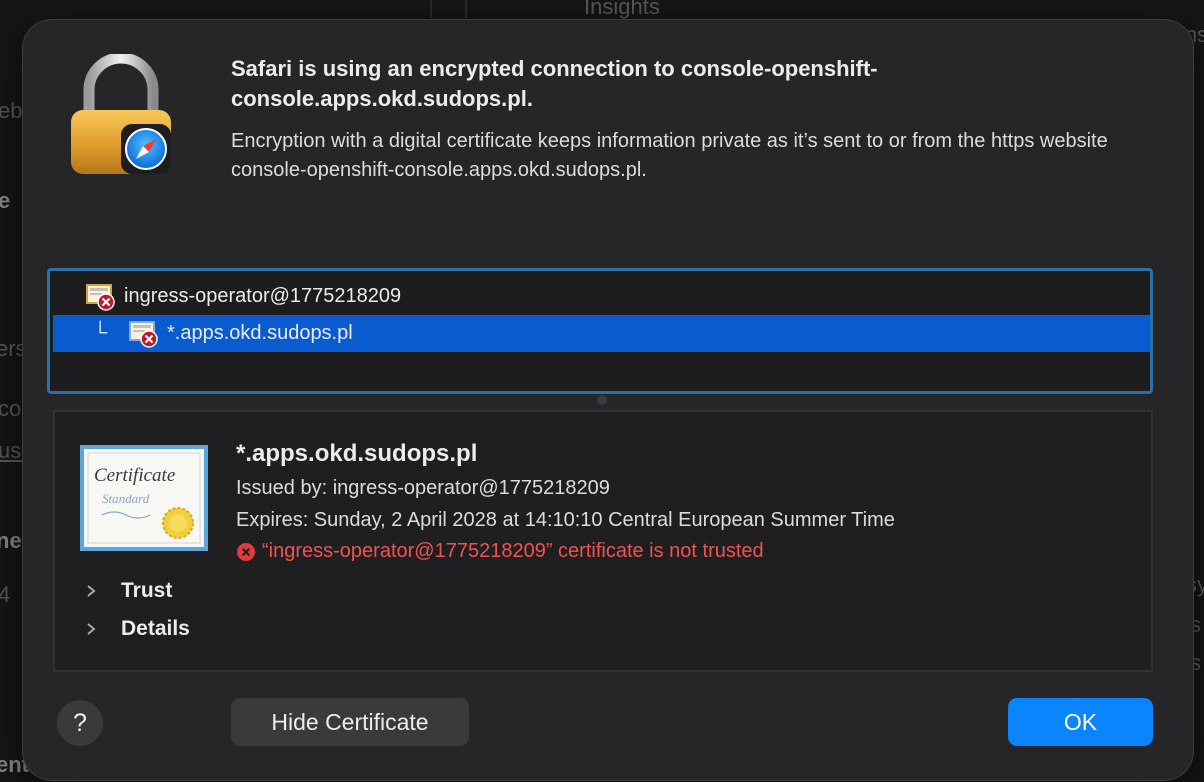 This screenshot has width=1204, height=782. What do you see at coordinates (155, 628) in the screenshot?
I see `details-label: Details` at bounding box center [155, 628].